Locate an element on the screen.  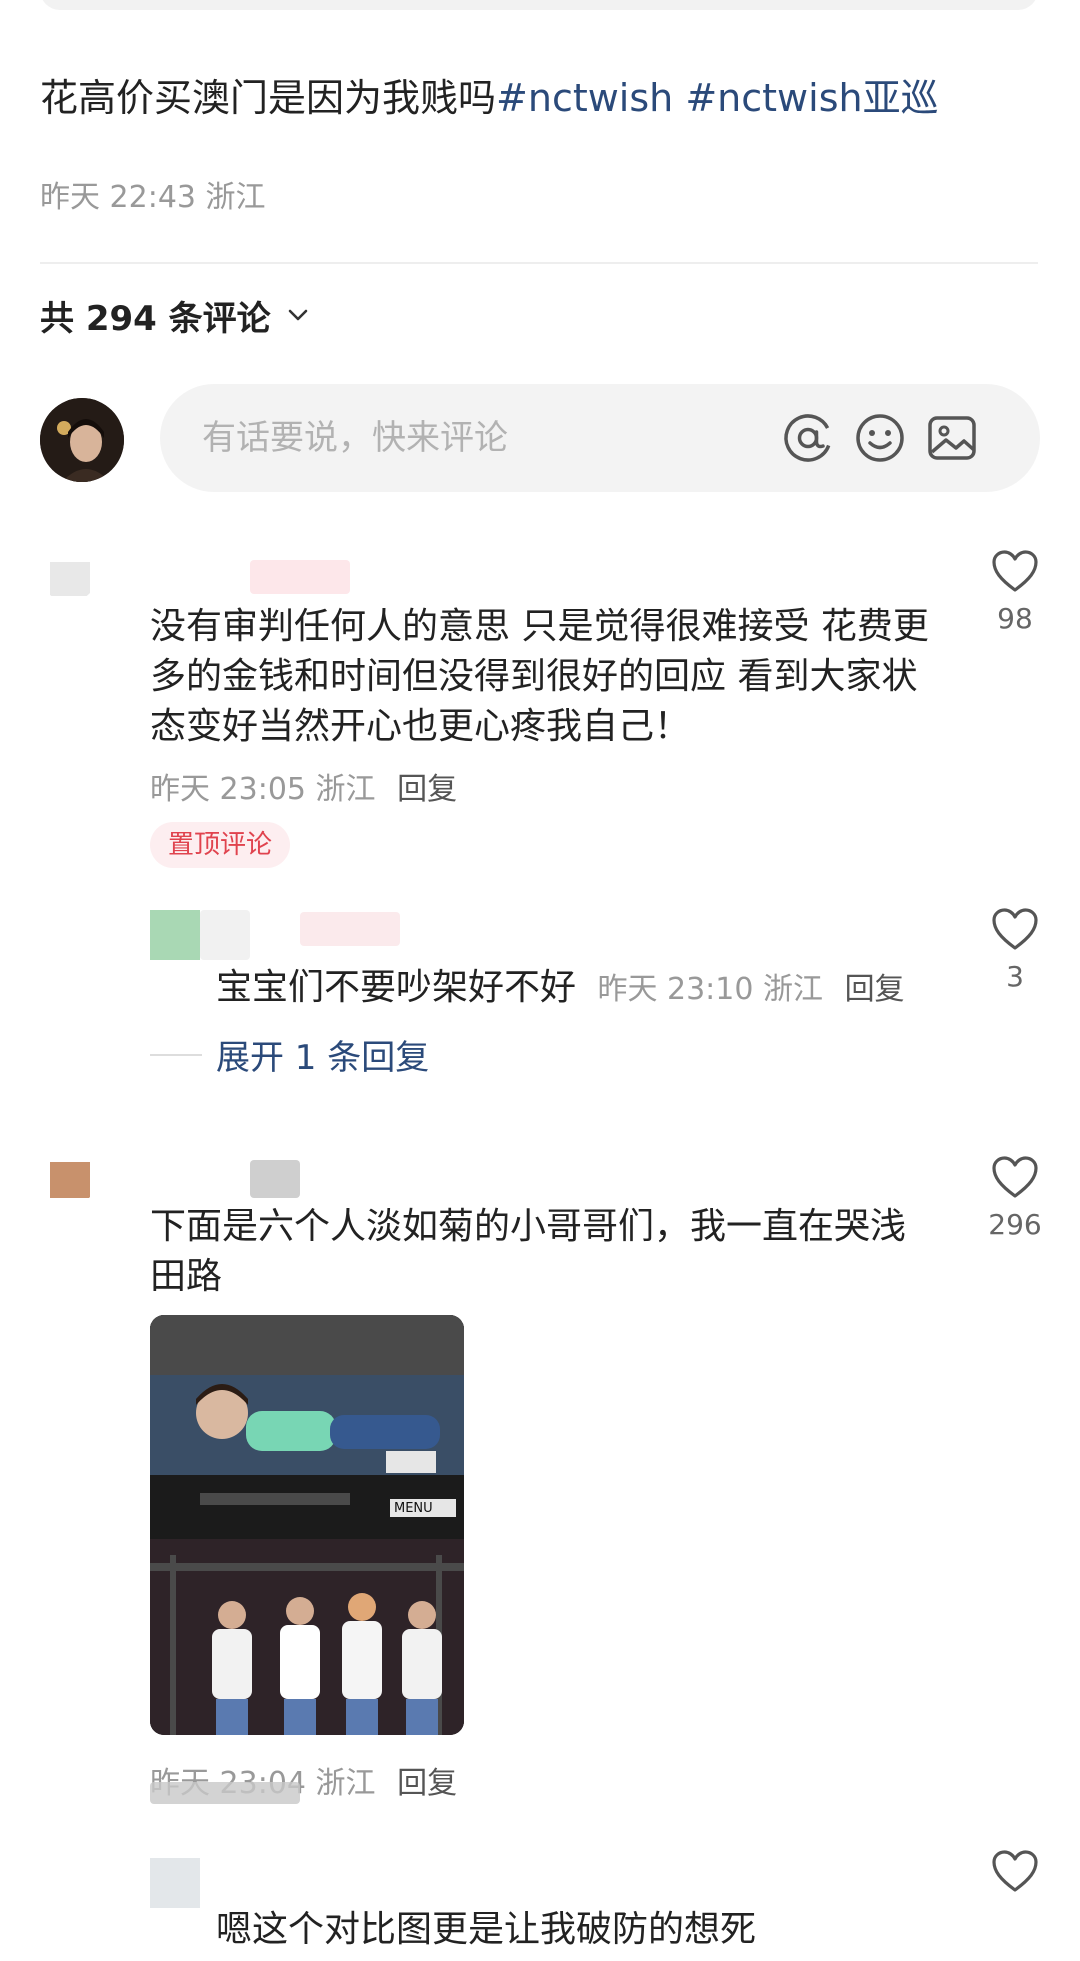
comment-input is located at coordinates (482, 438).